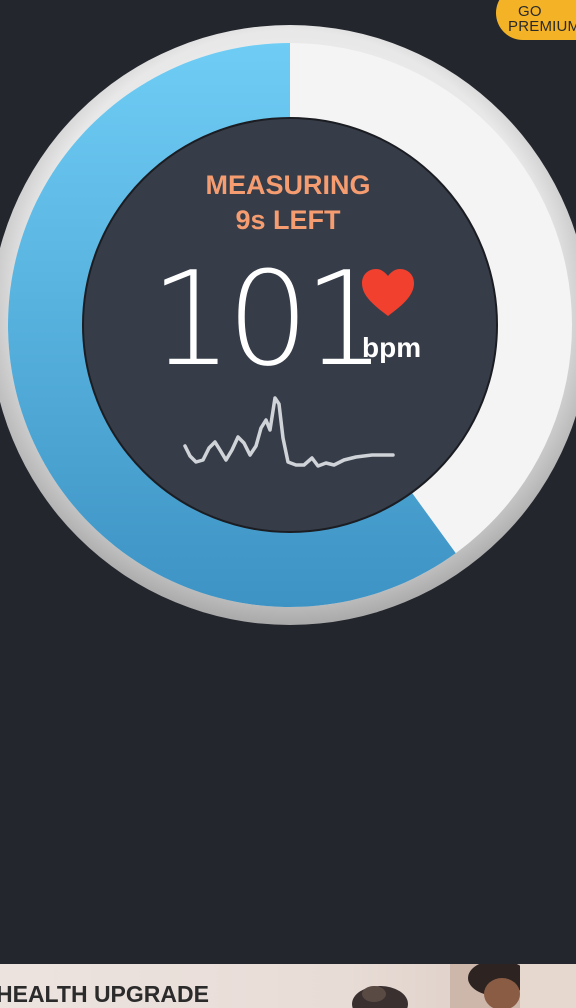  What do you see at coordinates (288, 220) in the screenshot?
I see `time-left-label: 9s LEFT` at bounding box center [288, 220].